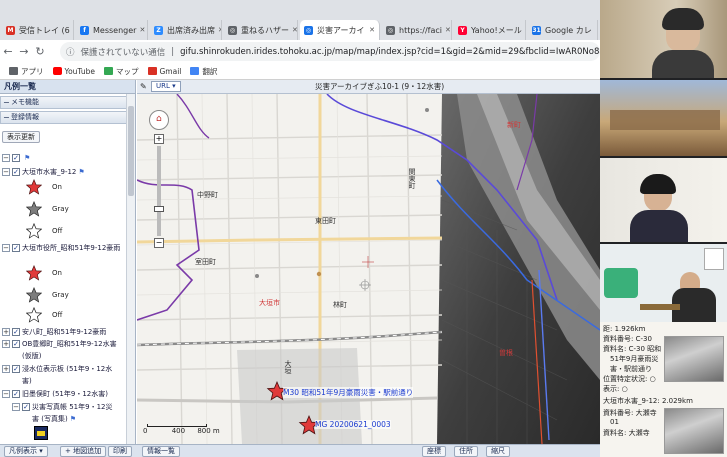  I want to click on bookmark-gmail: Gmail, so click(164, 71).